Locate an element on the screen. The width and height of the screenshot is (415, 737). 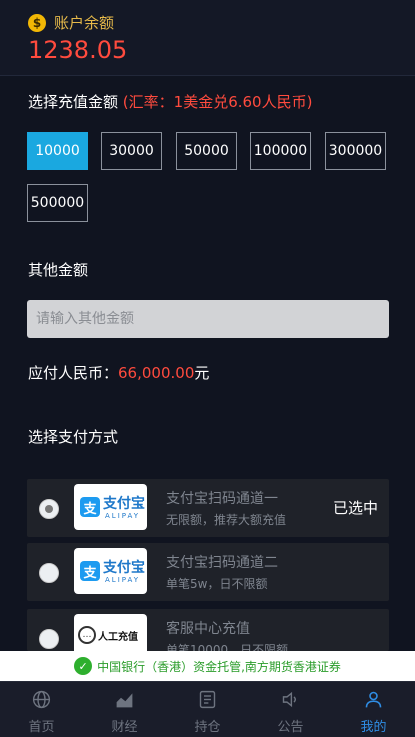
payable-unit: 元 is located at coordinates (202, 373).